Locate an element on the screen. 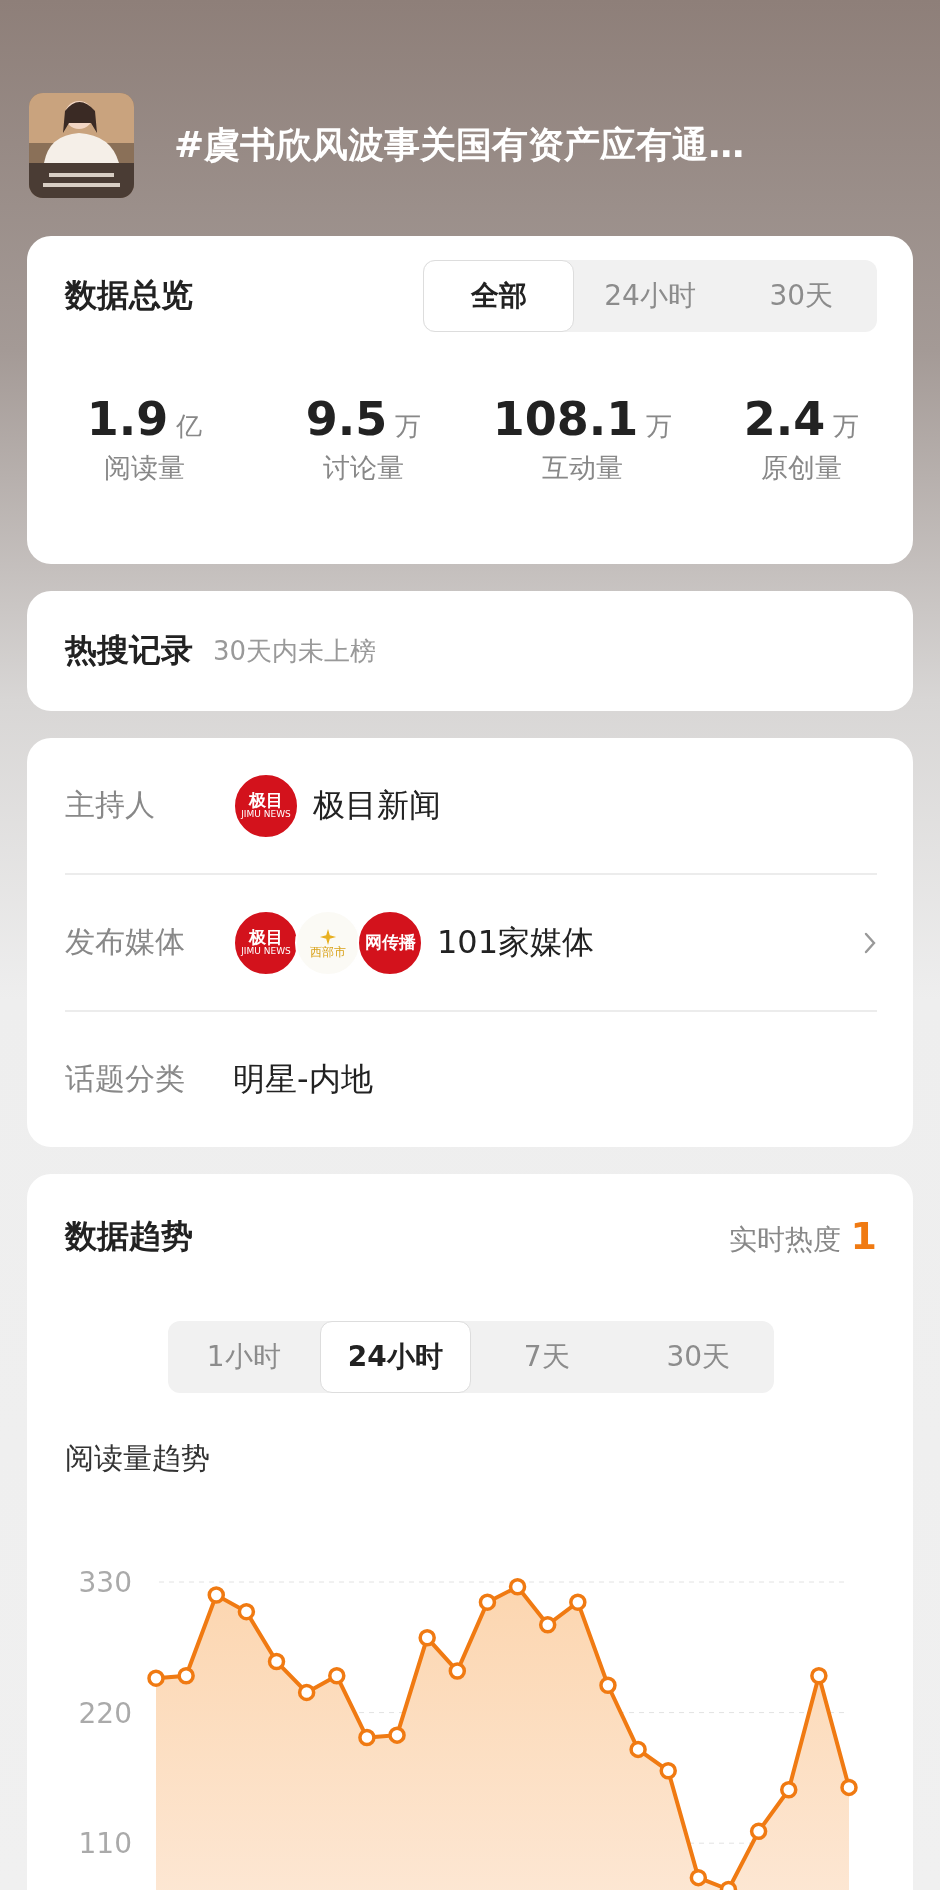 The height and width of the screenshot is (1890, 940). media-logo: 网传播 is located at coordinates (390, 942).